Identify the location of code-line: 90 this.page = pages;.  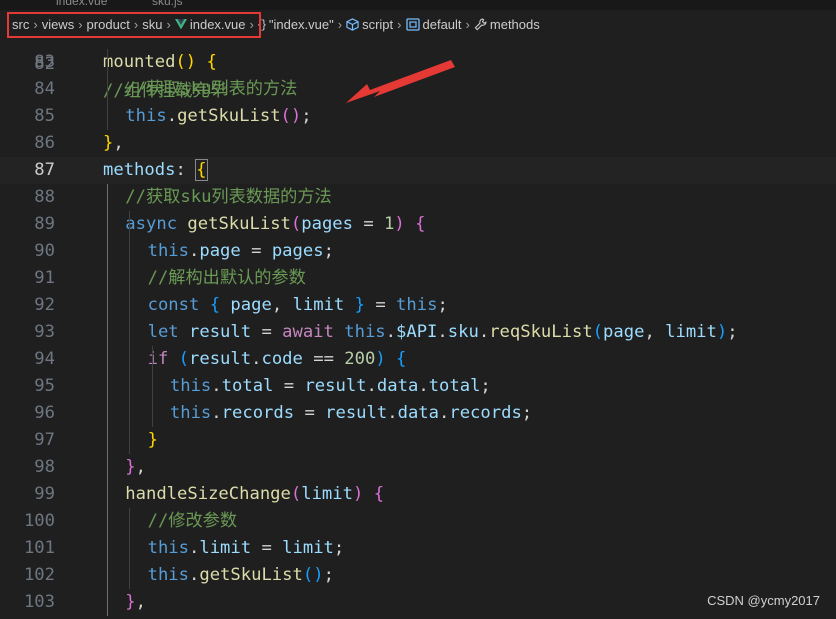
(418, 251).